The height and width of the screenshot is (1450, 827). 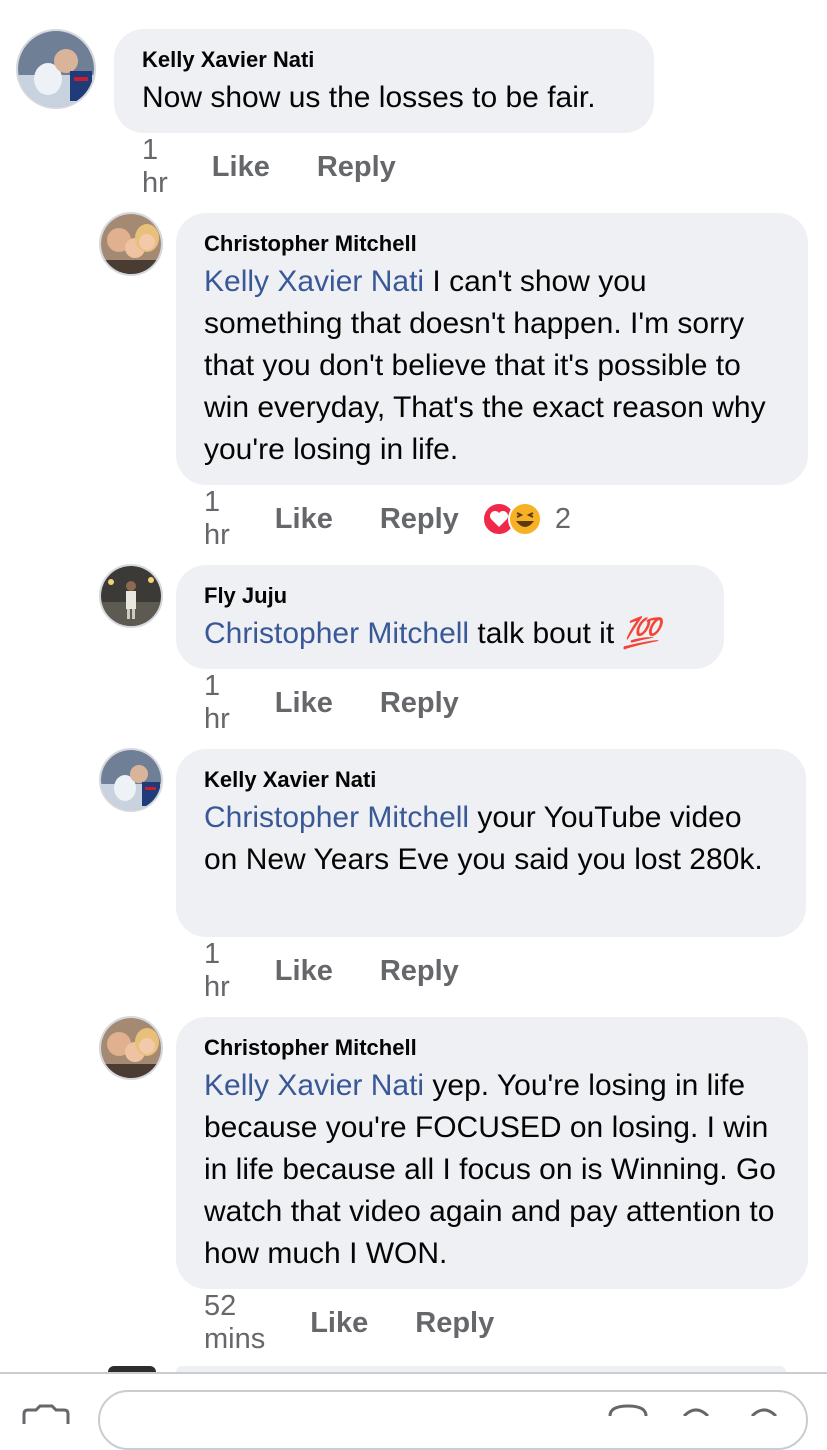 What do you see at coordinates (450, 596) in the screenshot?
I see `comment-author: Fly Juju` at bounding box center [450, 596].